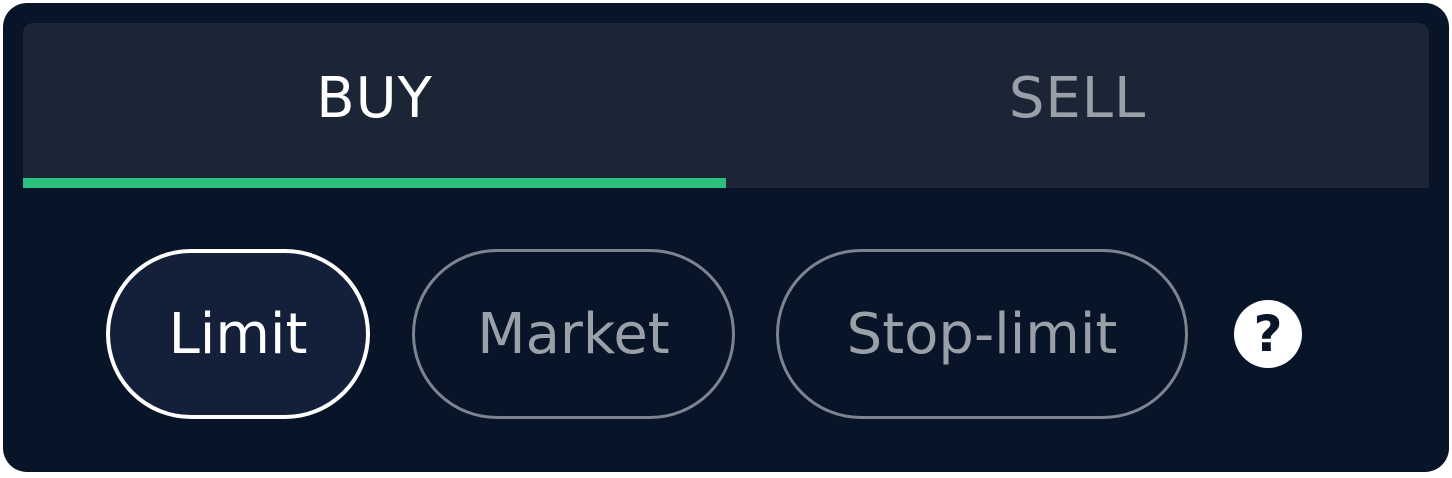 This screenshot has height=478, width=1452. I want to click on order-type-market-button: Market, so click(573, 334).